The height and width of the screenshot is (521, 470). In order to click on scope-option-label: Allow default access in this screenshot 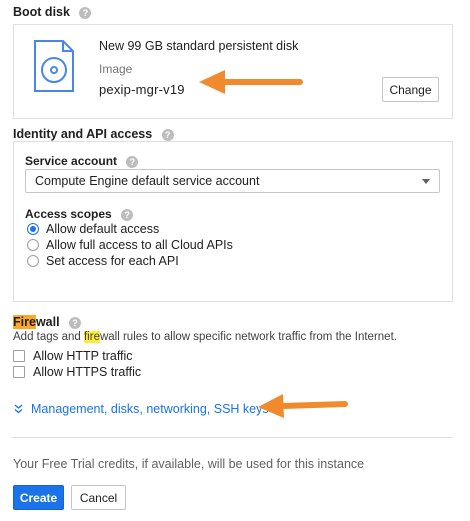, I will do `click(103, 229)`.